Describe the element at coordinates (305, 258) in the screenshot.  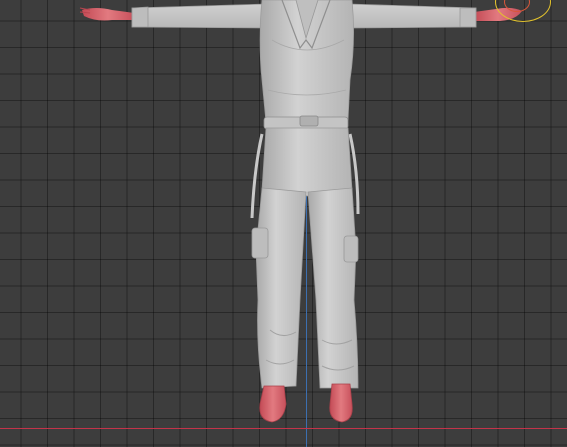
I see `pants` at that location.